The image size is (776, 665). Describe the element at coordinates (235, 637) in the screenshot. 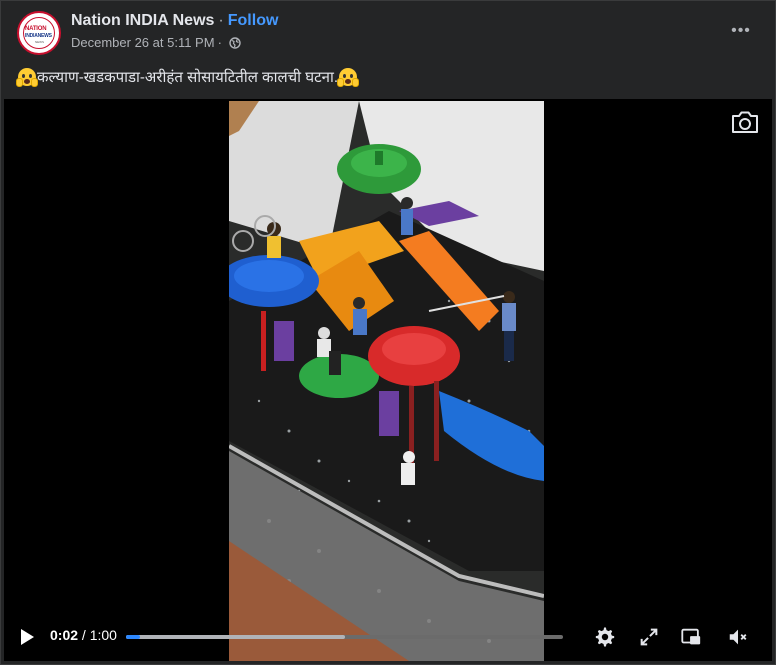

I see `seek-bar-buffered` at that location.